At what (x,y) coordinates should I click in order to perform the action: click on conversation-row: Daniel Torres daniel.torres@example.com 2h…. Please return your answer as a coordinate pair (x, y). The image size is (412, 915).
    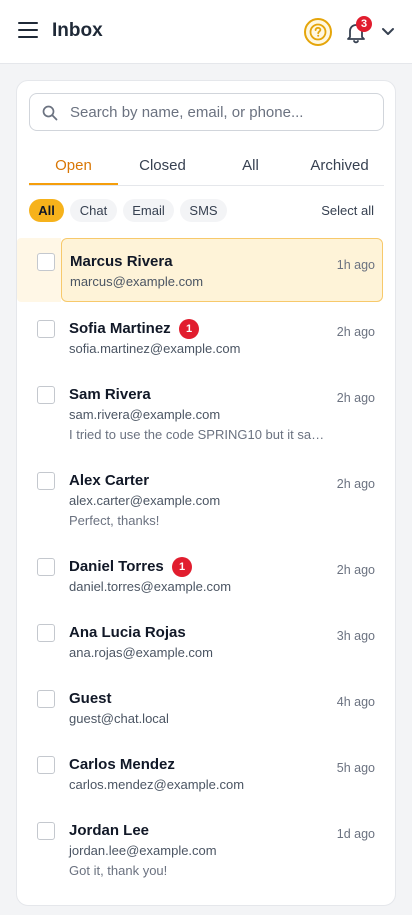
    Looking at the image, I should click on (206, 575).